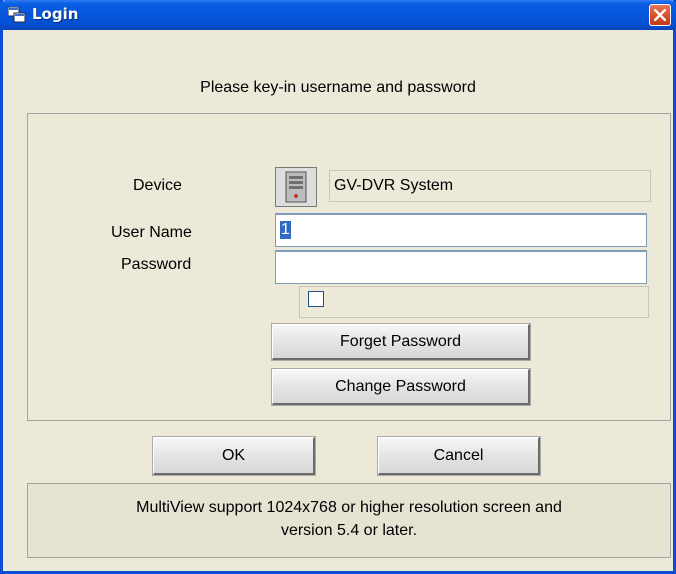 The image size is (676, 574). I want to click on close-icon, so click(660, 15).